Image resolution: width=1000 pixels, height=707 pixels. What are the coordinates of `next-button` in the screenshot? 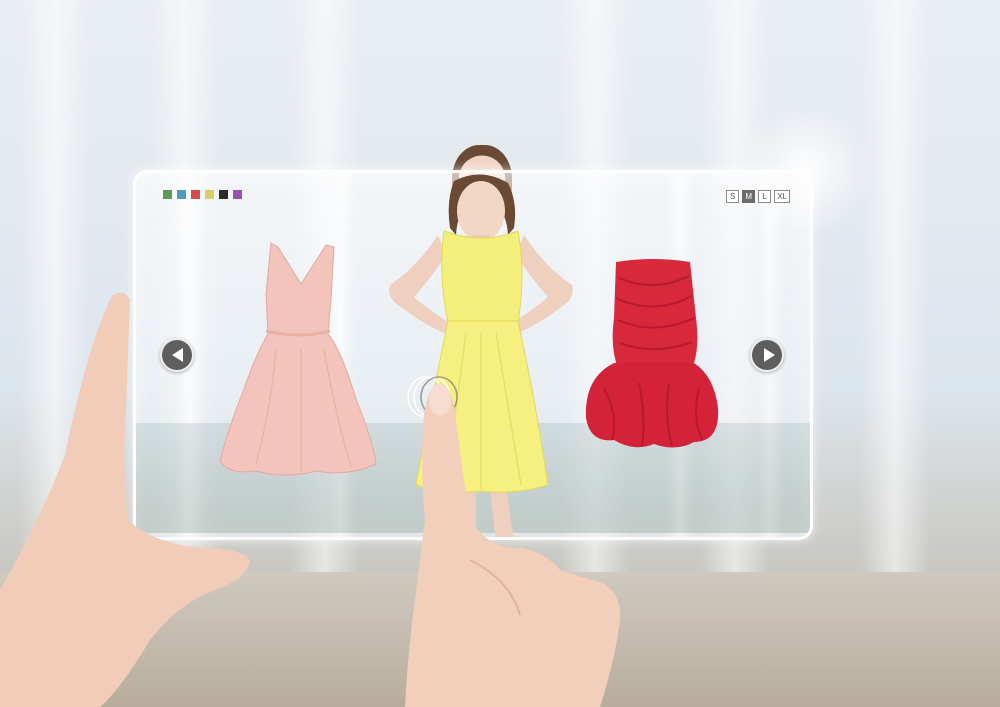 It's located at (767, 355).